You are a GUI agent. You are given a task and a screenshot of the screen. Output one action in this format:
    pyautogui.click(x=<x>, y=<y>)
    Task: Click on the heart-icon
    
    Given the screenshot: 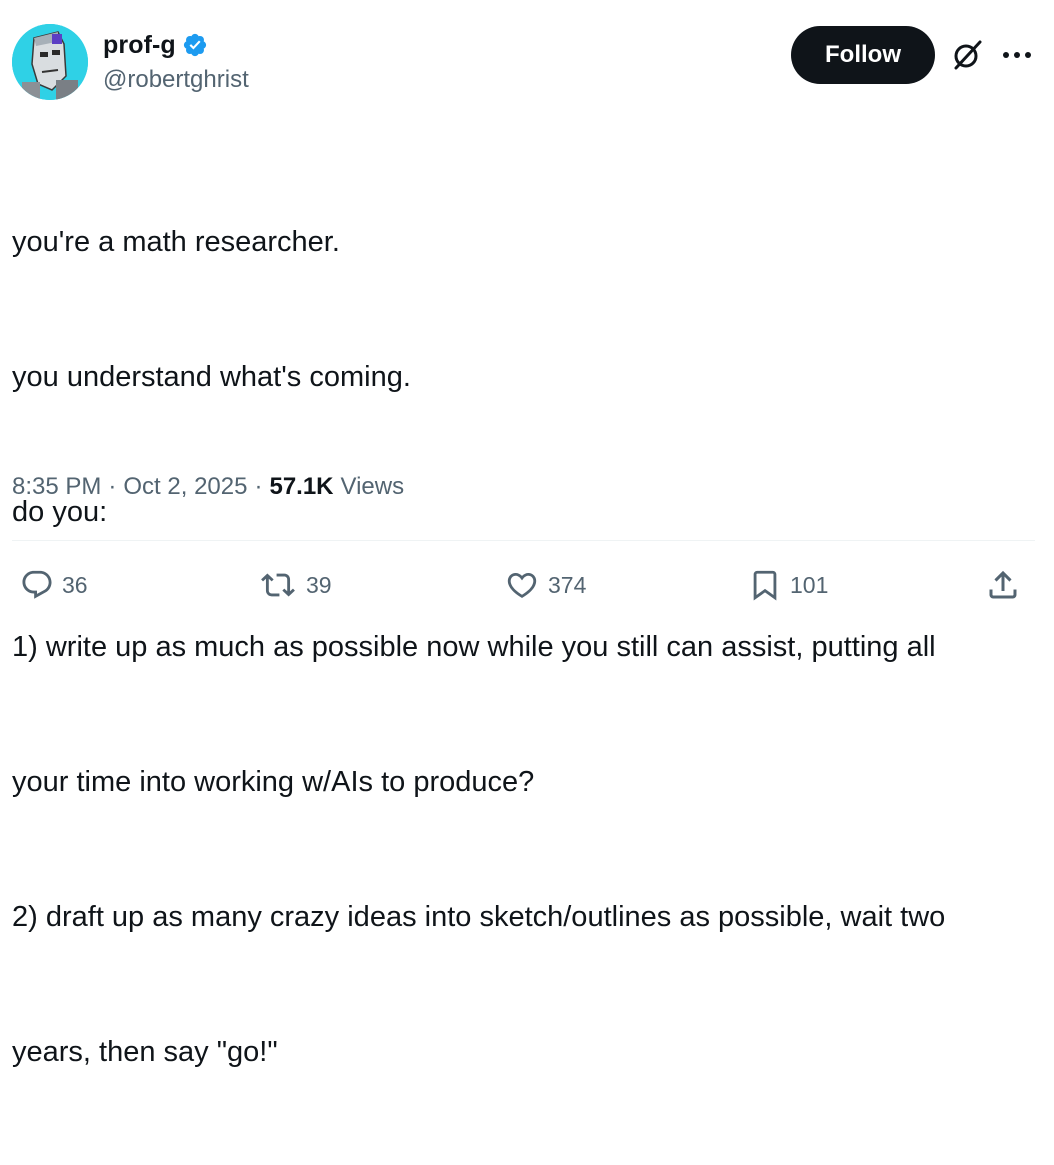 What is the action you would take?
    pyautogui.click(x=522, y=585)
    